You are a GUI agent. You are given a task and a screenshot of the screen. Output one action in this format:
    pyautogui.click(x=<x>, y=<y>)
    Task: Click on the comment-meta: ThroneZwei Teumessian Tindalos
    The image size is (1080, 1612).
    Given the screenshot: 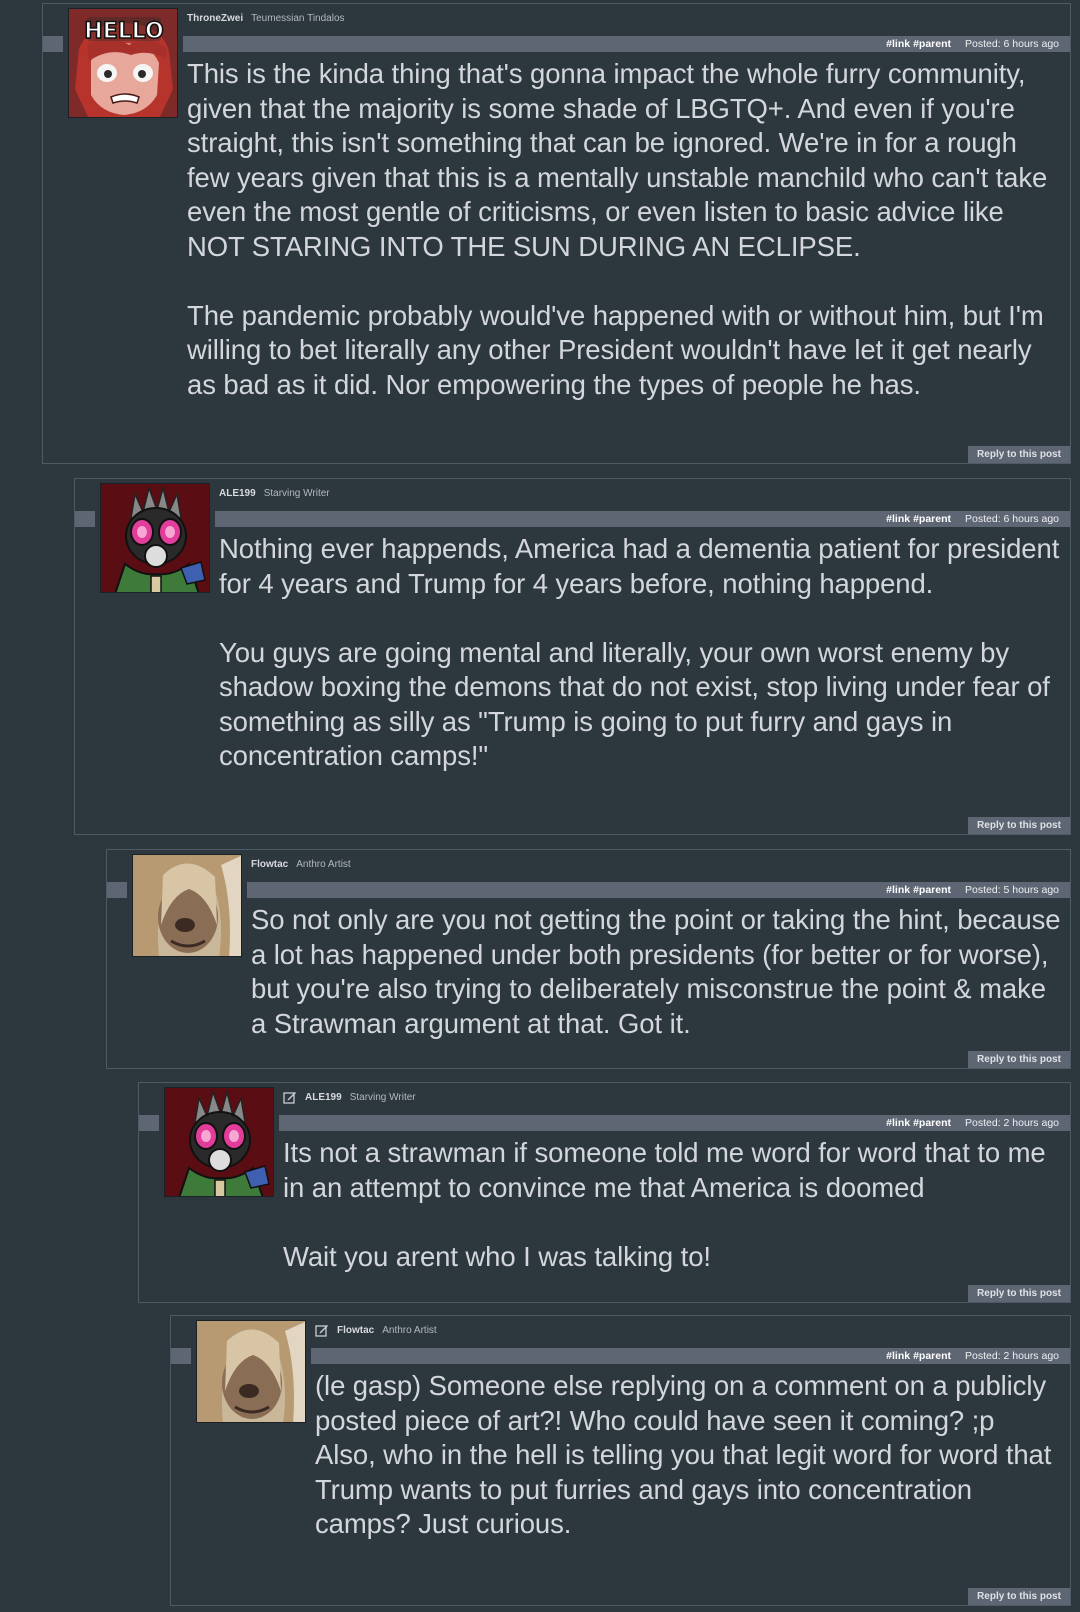 What is the action you would take?
    pyautogui.click(x=266, y=18)
    